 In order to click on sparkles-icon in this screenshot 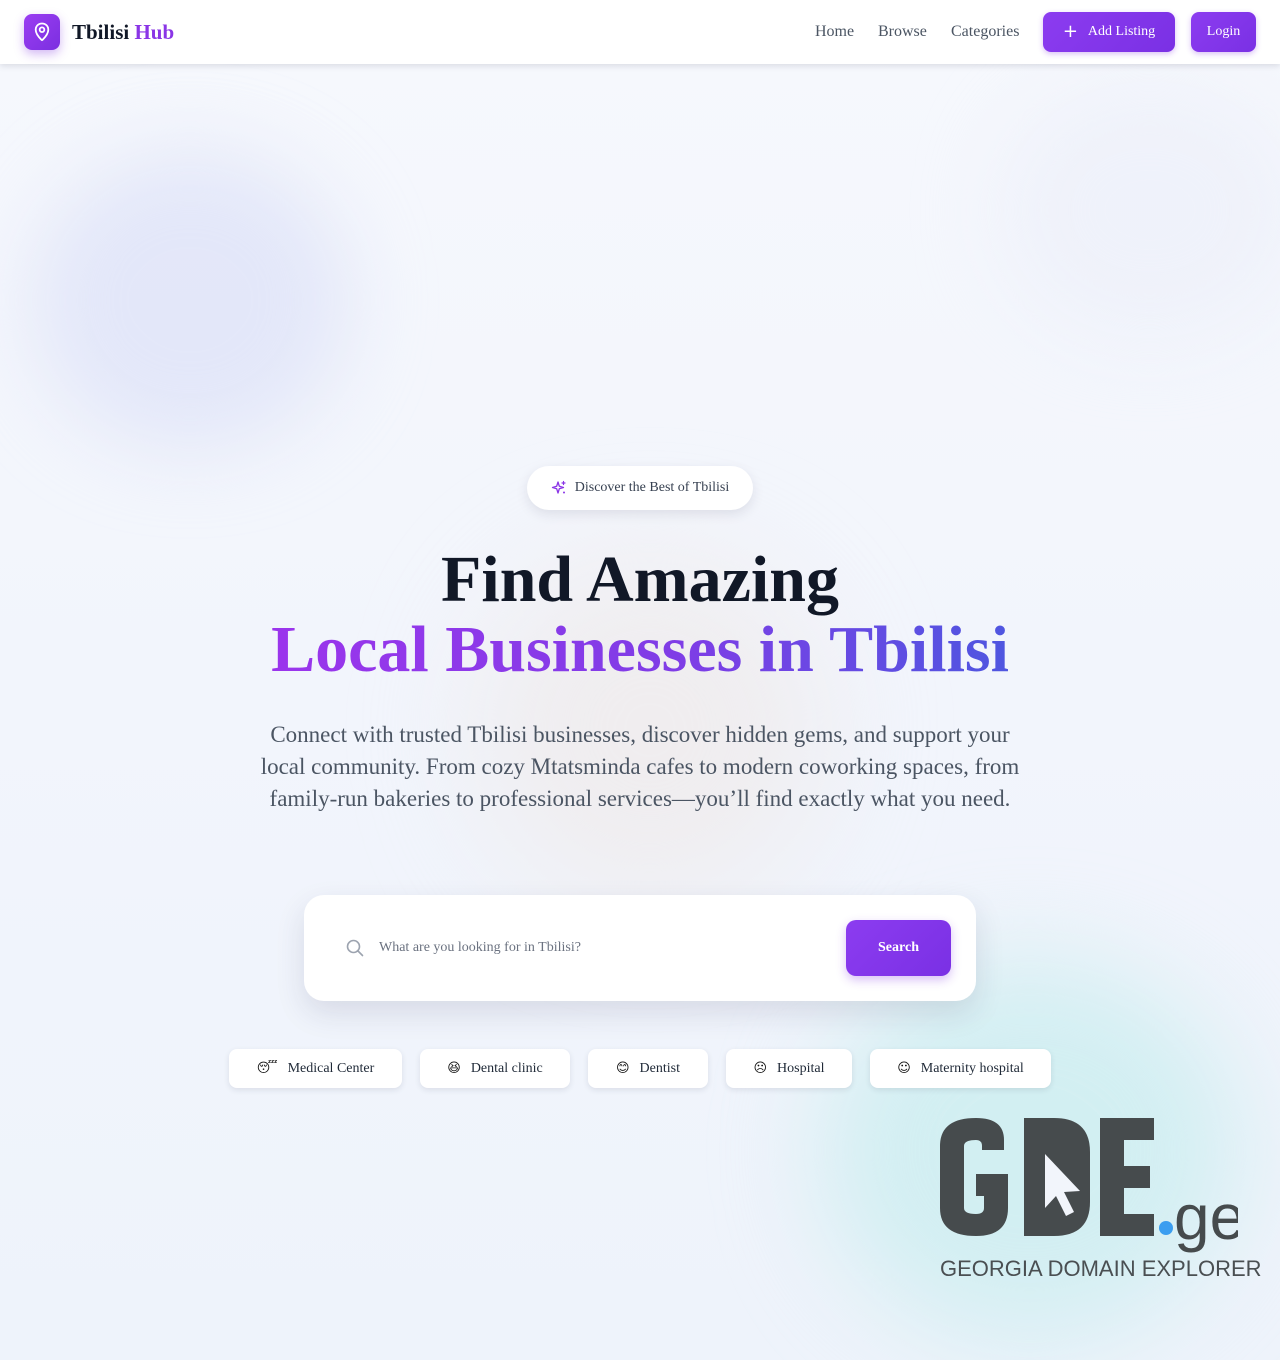, I will do `click(558, 487)`.